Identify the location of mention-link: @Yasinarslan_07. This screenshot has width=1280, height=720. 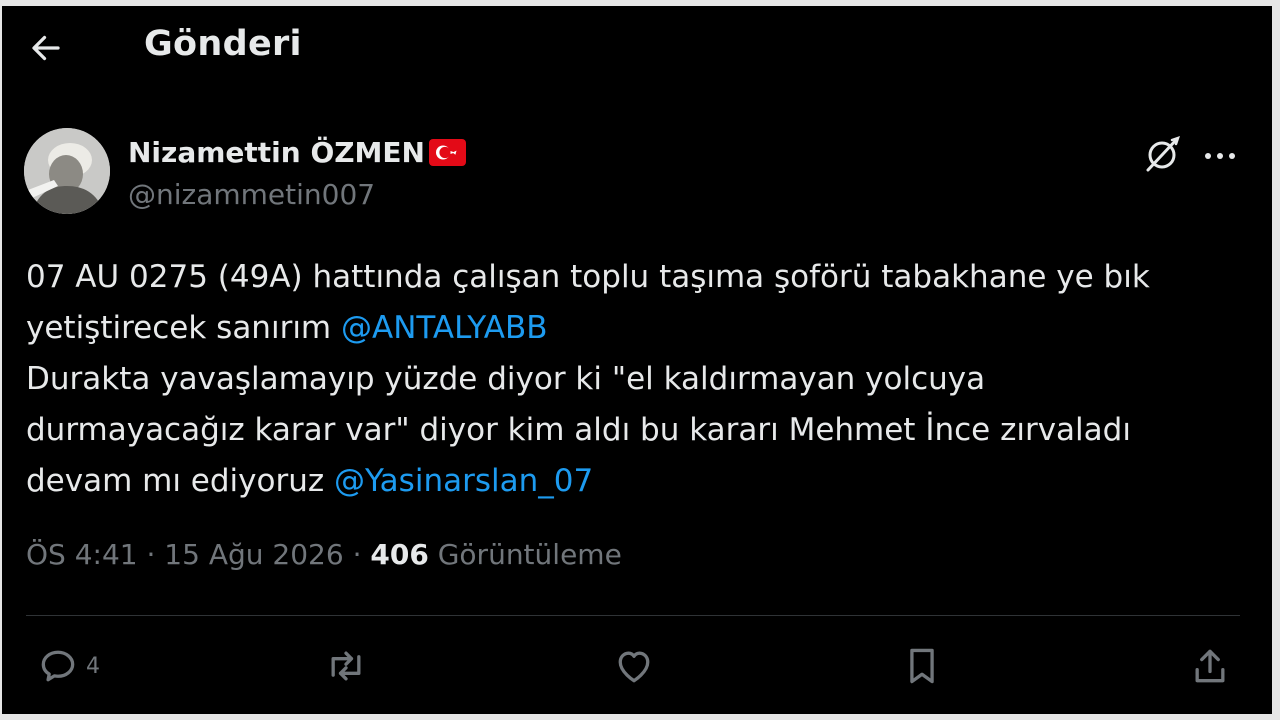
(463, 481).